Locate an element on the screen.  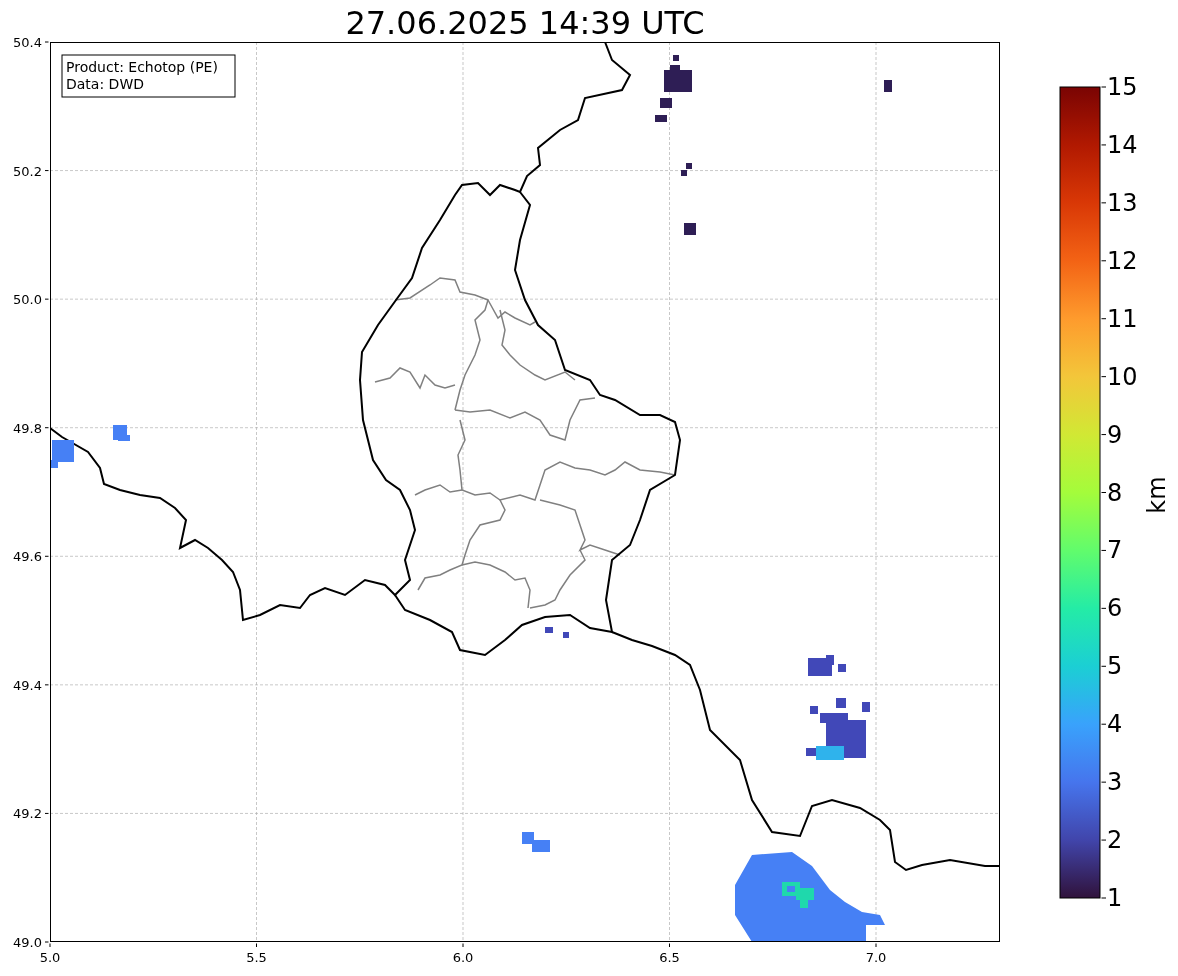
axis-tick-label: 49.0 is located at coordinates (27, 942).